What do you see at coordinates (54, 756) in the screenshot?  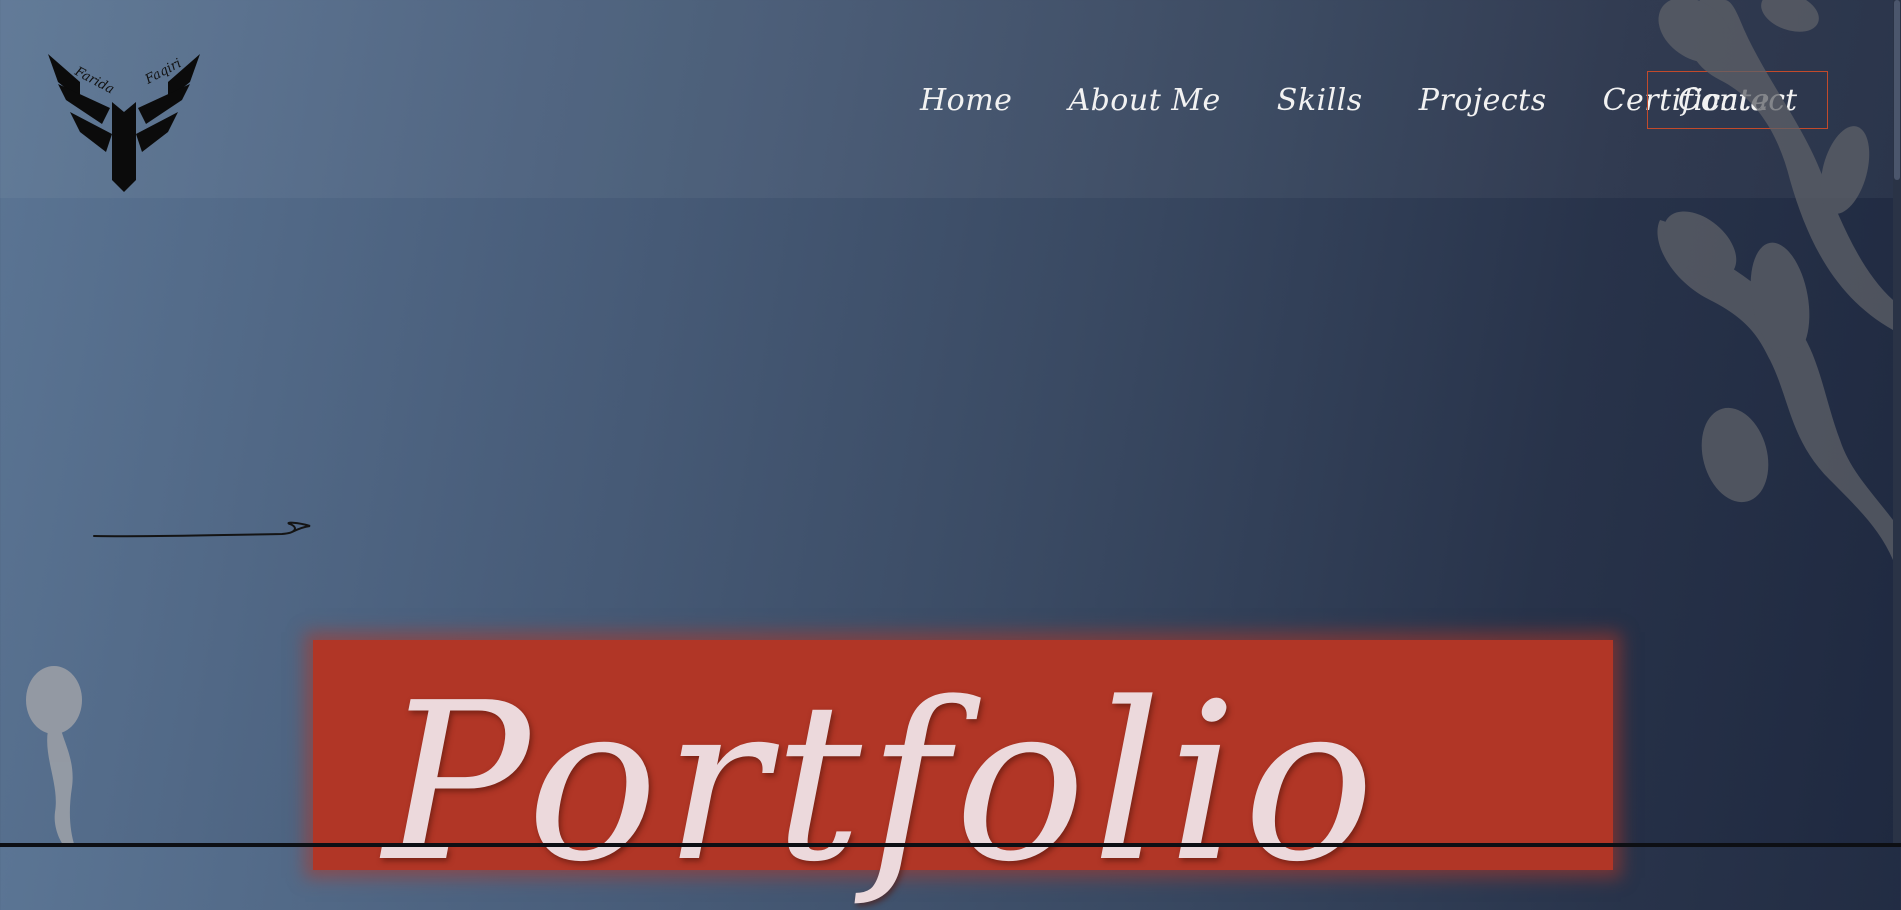 I see `floral-decoration-left` at bounding box center [54, 756].